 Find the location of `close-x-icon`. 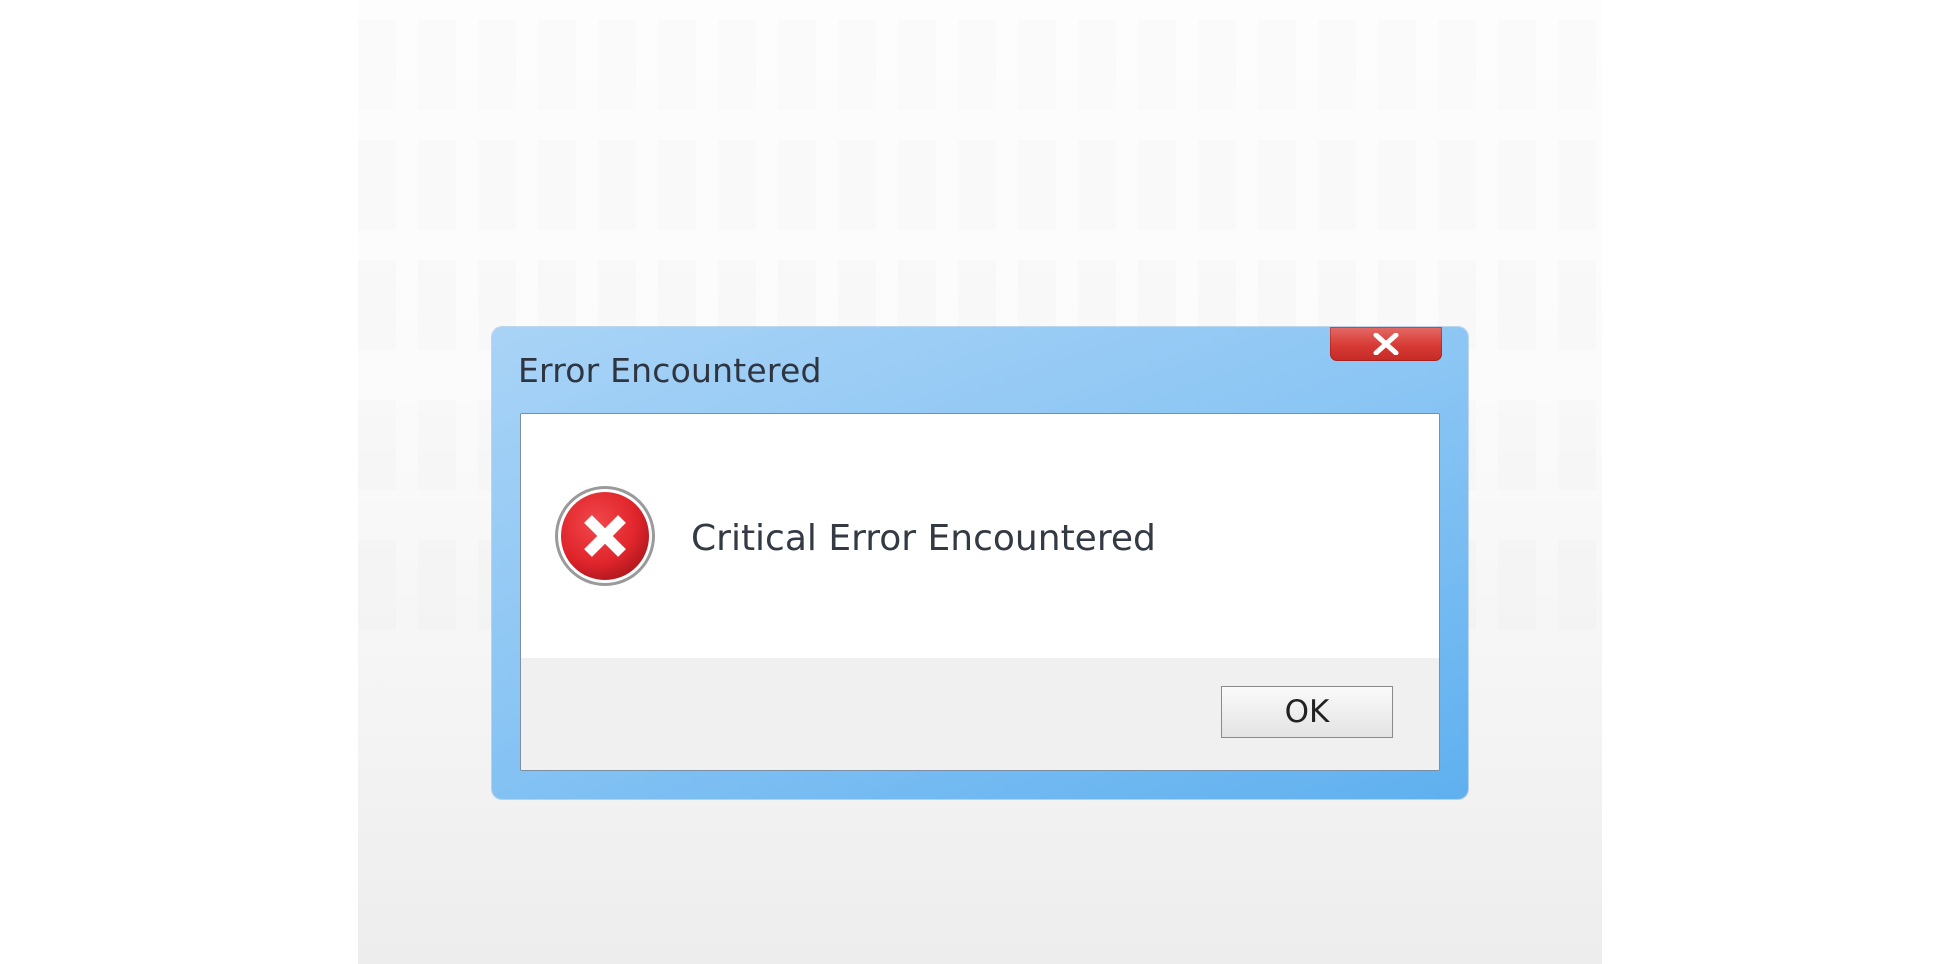

close-x-icon is located at coordinates (1386, 344).